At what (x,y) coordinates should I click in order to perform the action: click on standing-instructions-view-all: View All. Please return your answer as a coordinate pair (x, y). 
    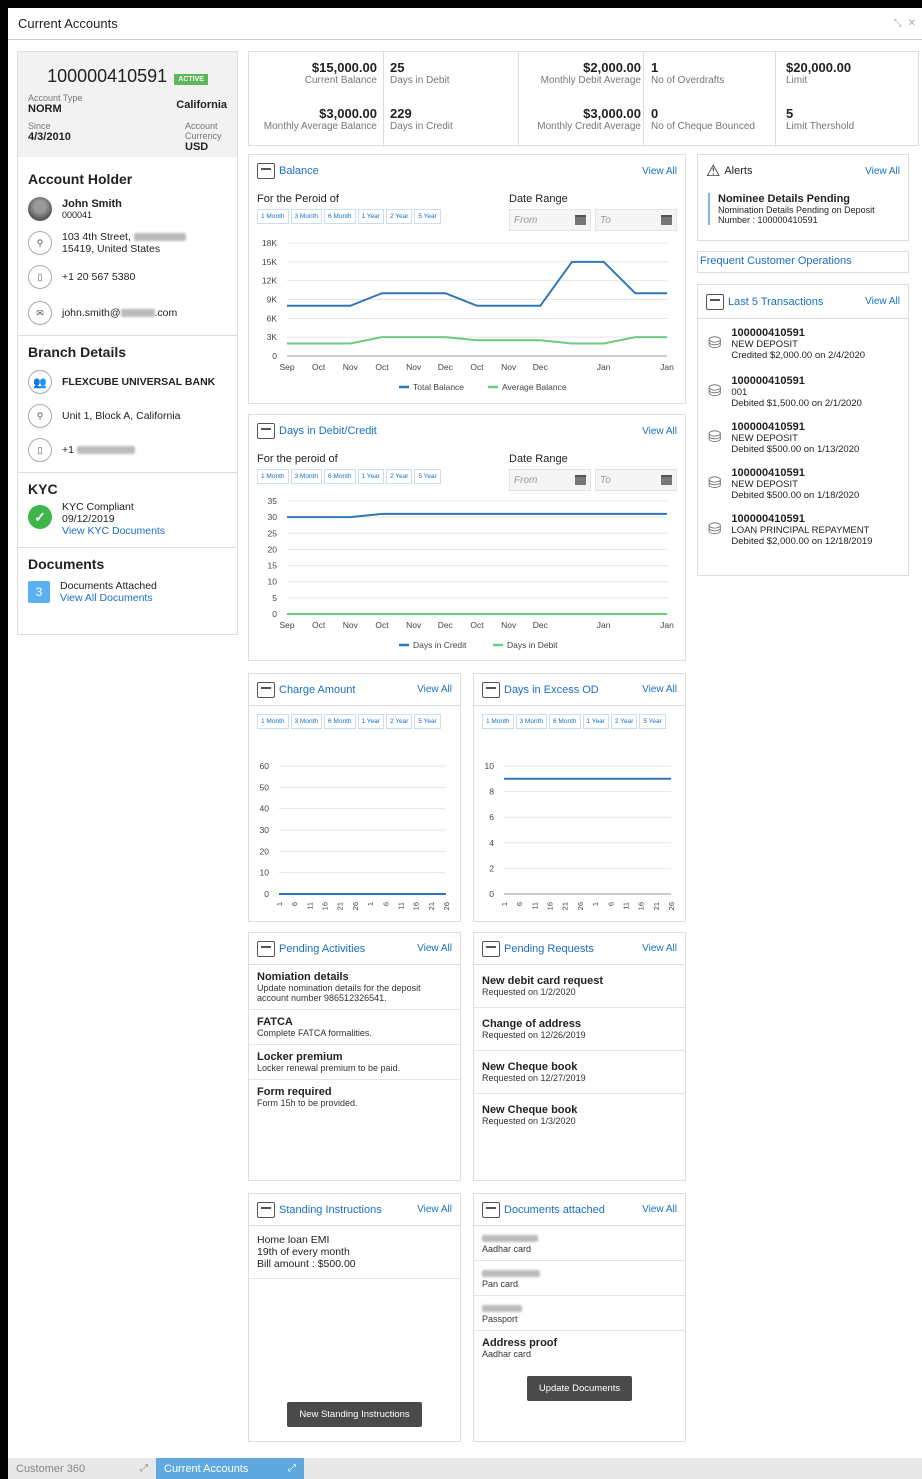
    Looking at the image, I should click on (434, 1209).